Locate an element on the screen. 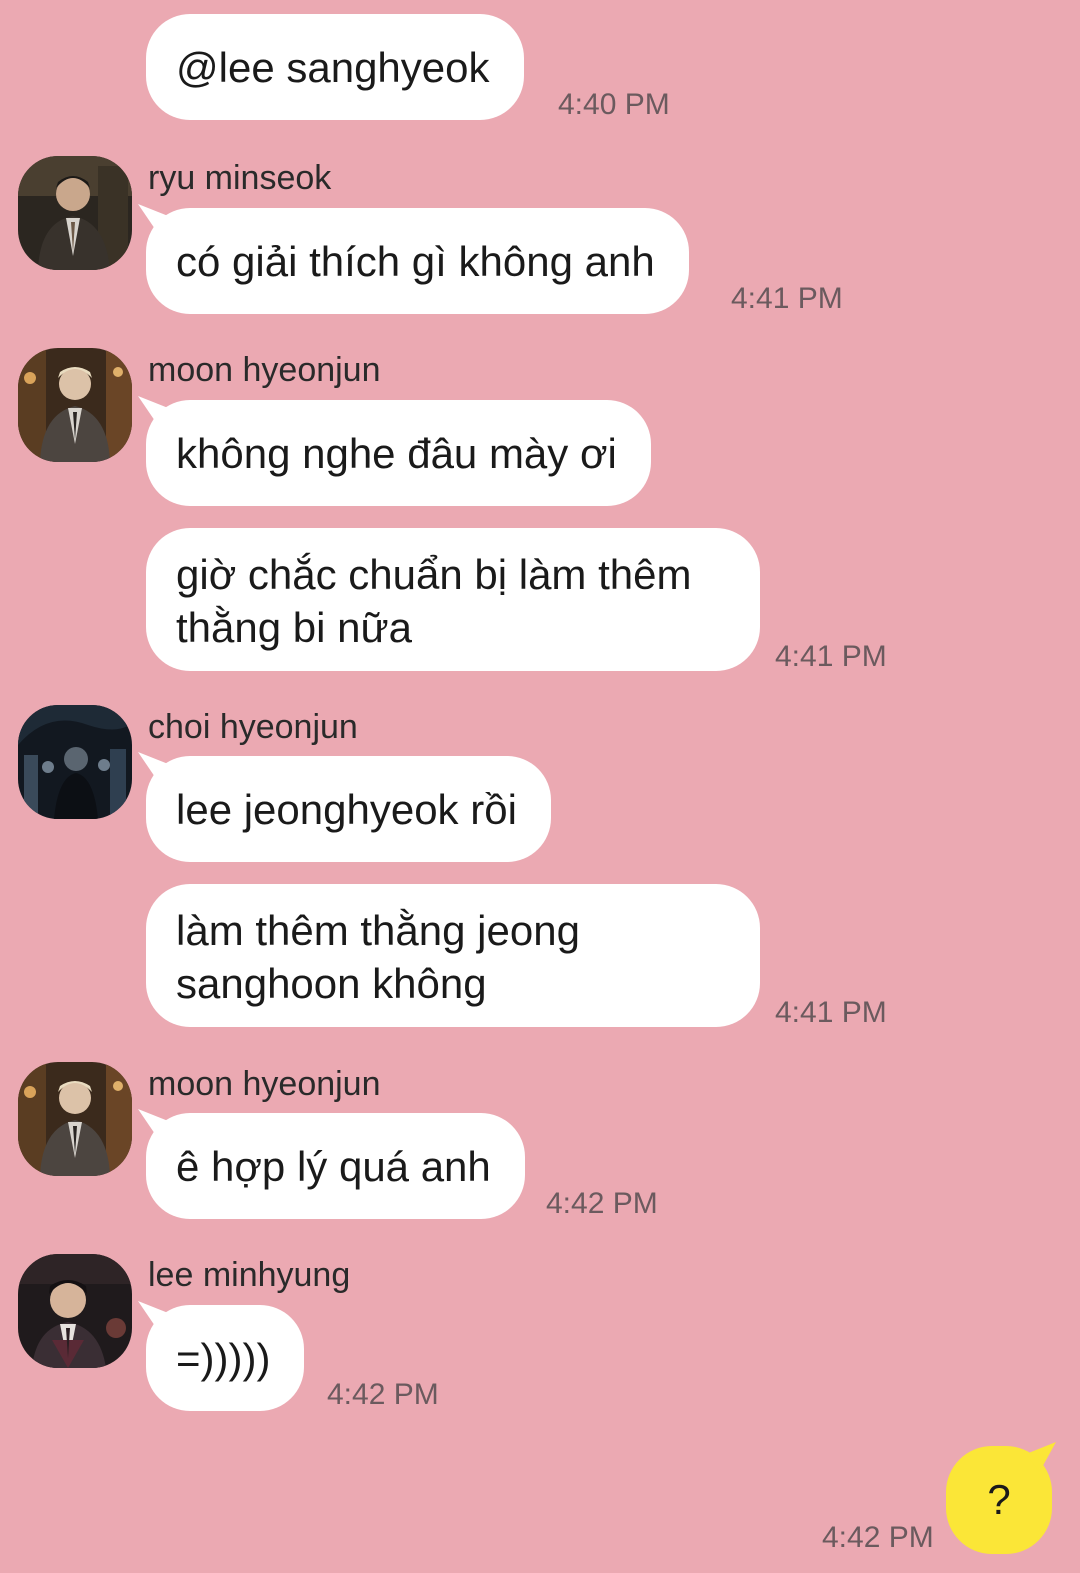 The height and width of the screenshot is (1573, 1080). message-text: không nghe đâu mày ơi is located at coordinates (396, 453).